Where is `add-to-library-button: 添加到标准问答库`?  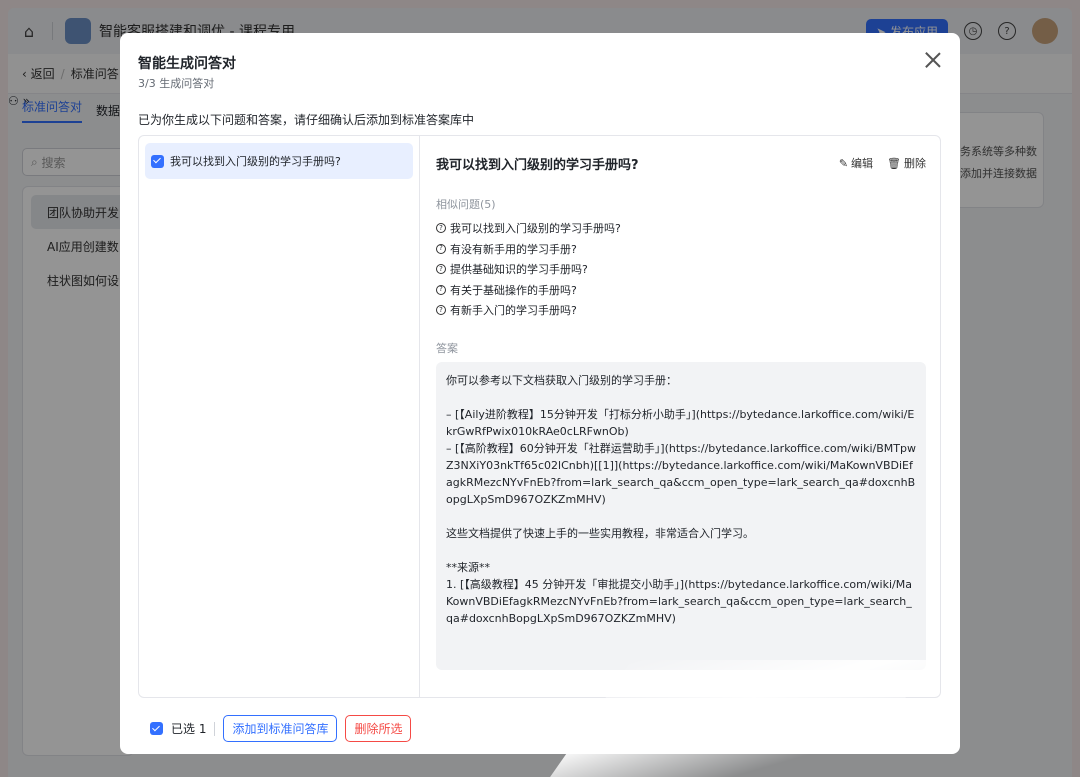
add-to-library-button: 添加到标准问答库 is located at coordinates (280, 728).